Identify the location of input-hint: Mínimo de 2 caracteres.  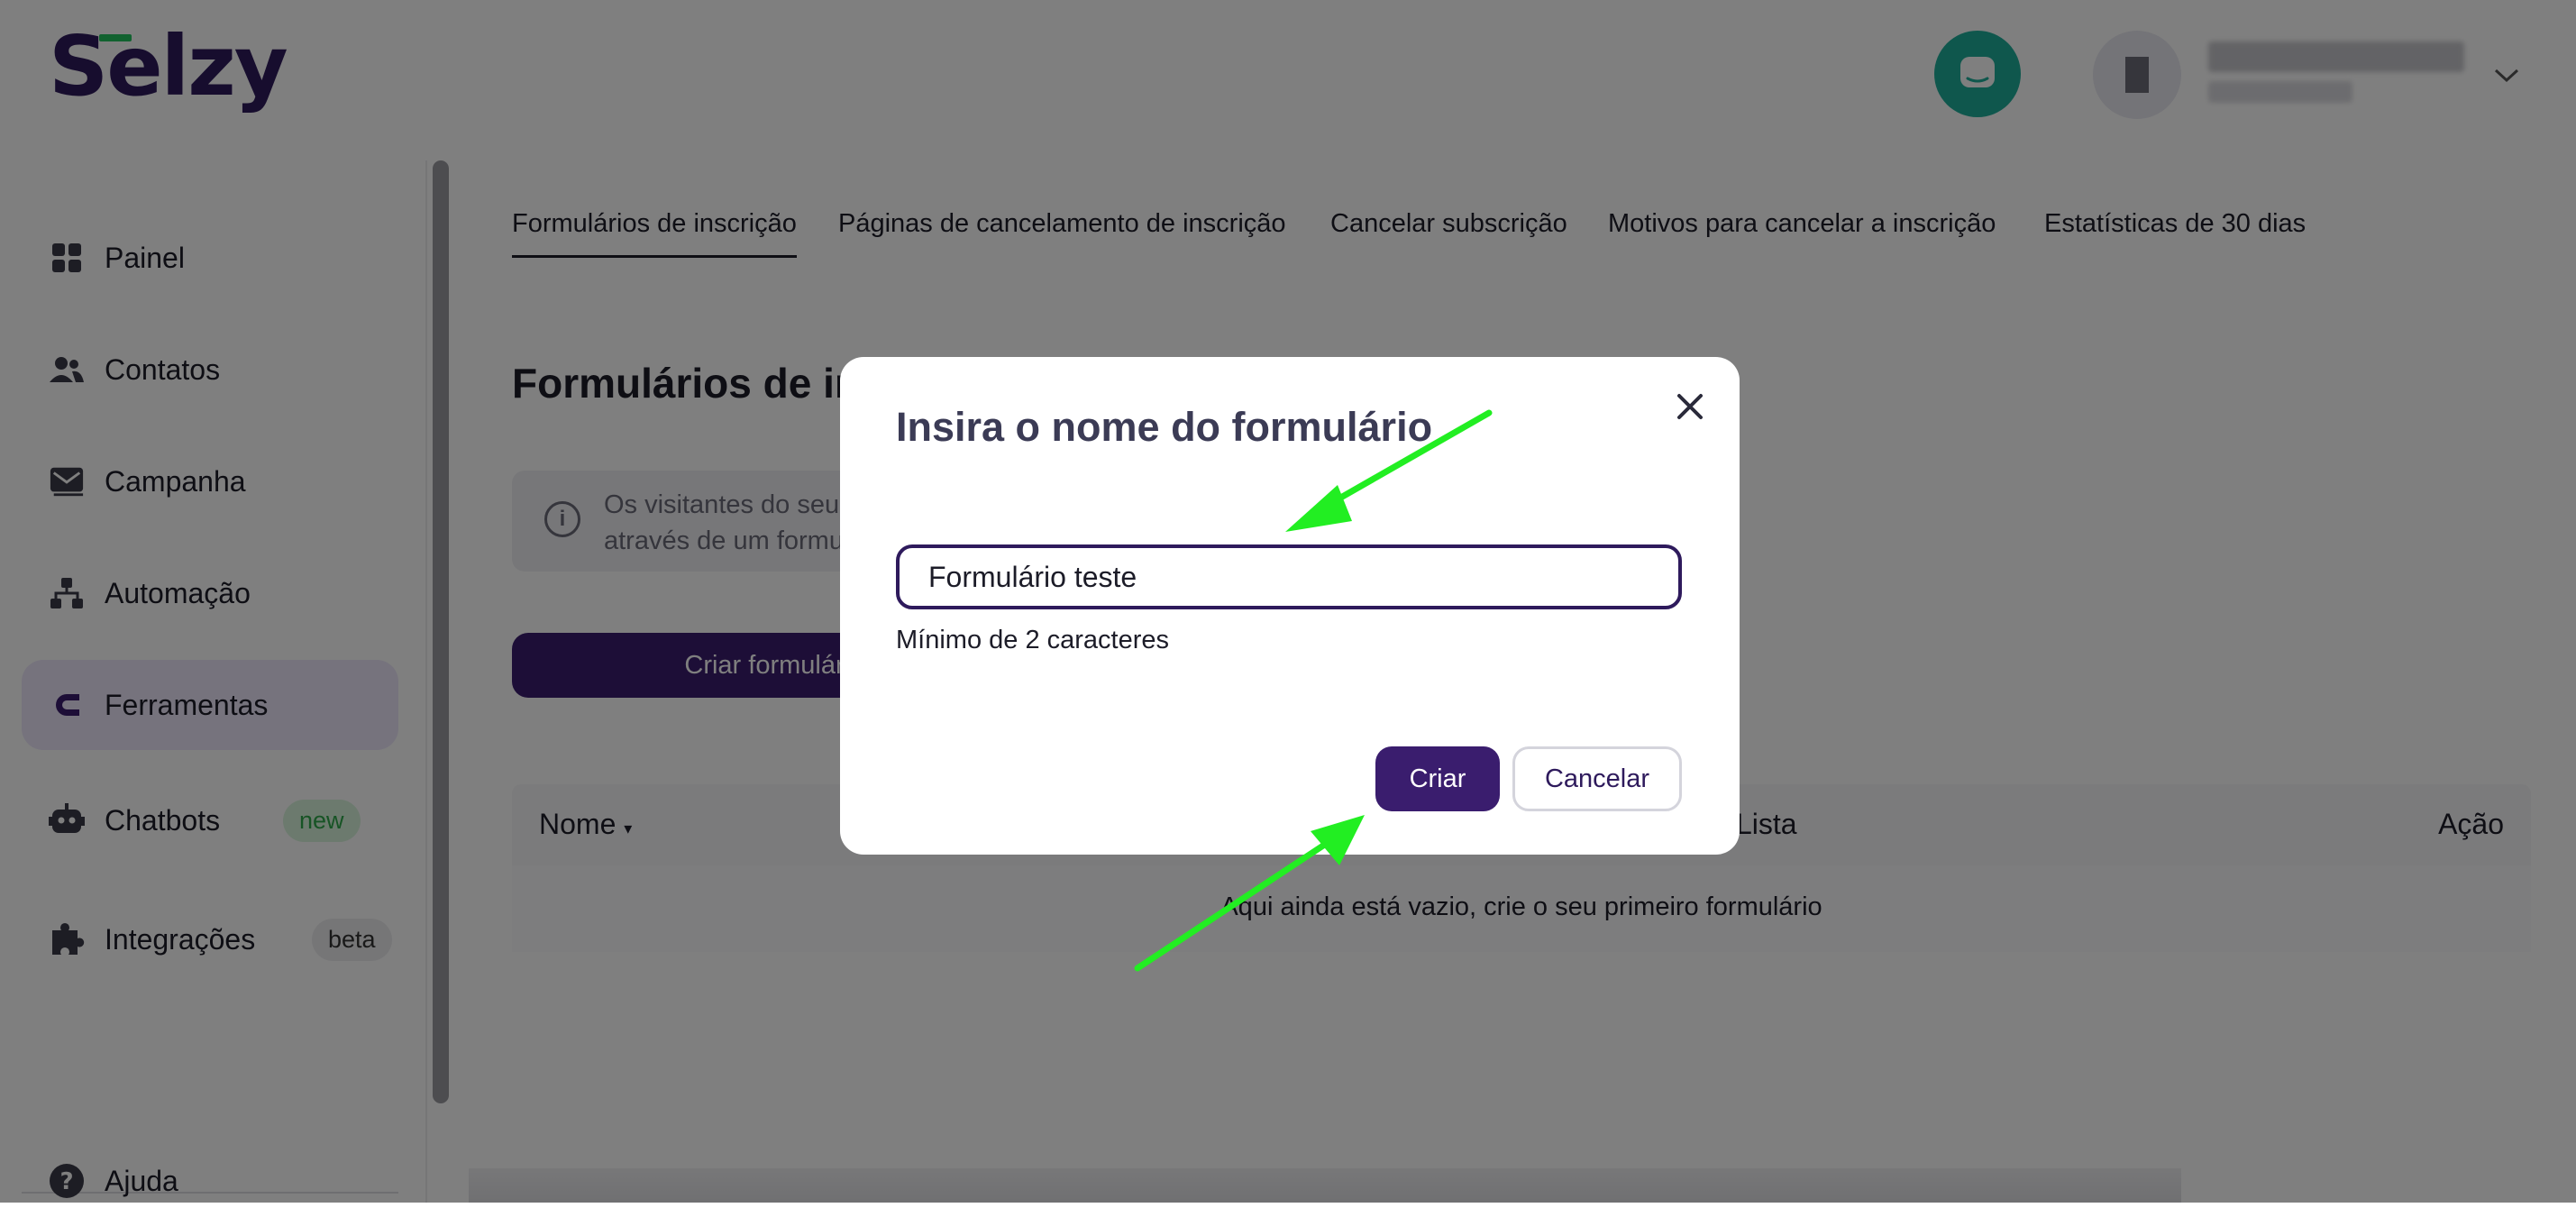
(1033, 640).